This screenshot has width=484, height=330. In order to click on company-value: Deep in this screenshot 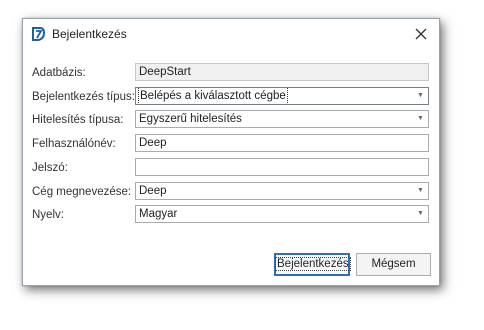, I will do `click(153, 191)`.